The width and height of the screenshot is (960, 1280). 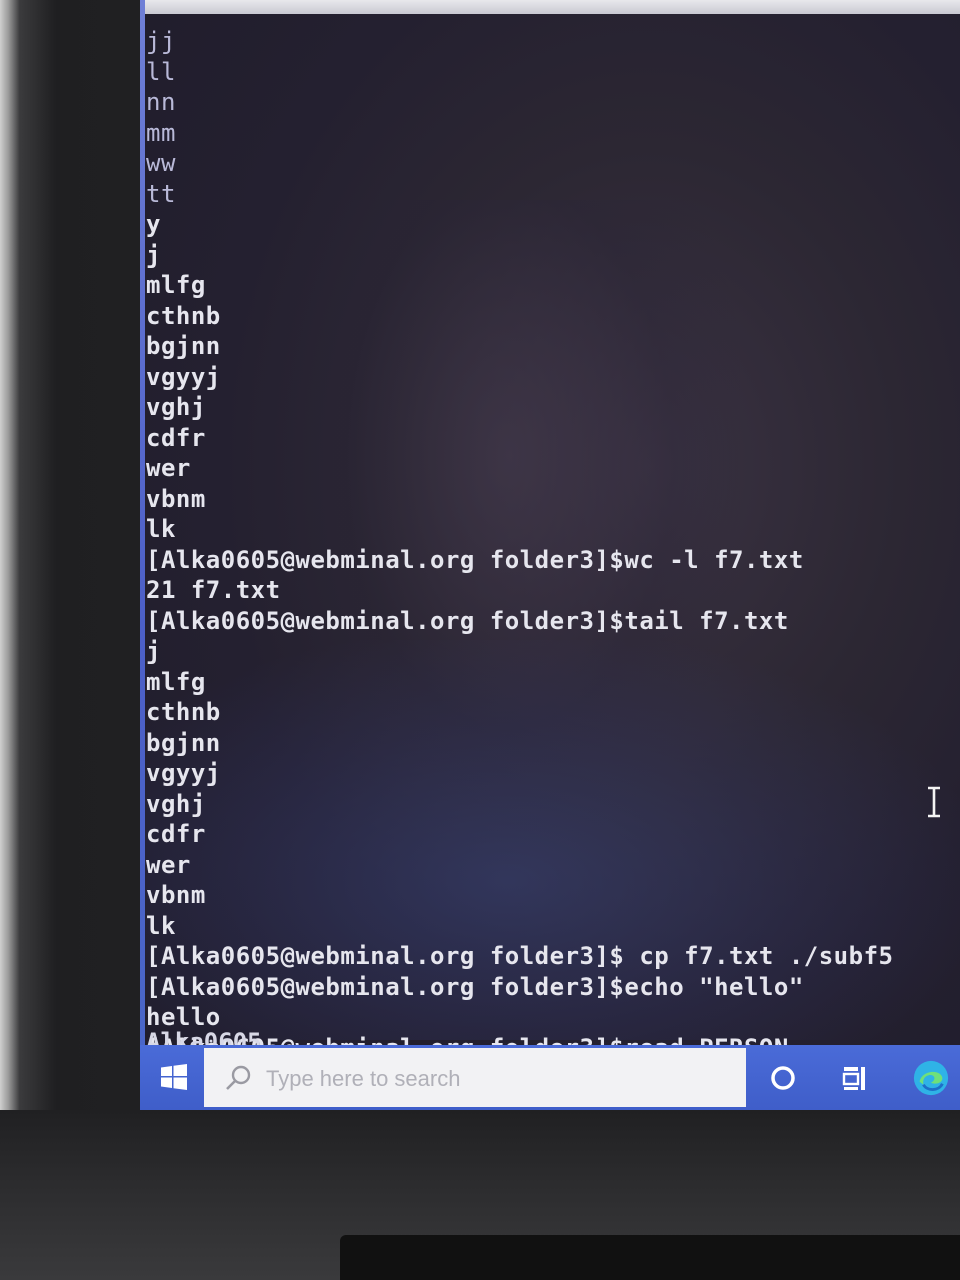 What do you see at coordinates (153, 224) in the screenshot?
I see `terminal-line: y` at bounding box center [153, 224].